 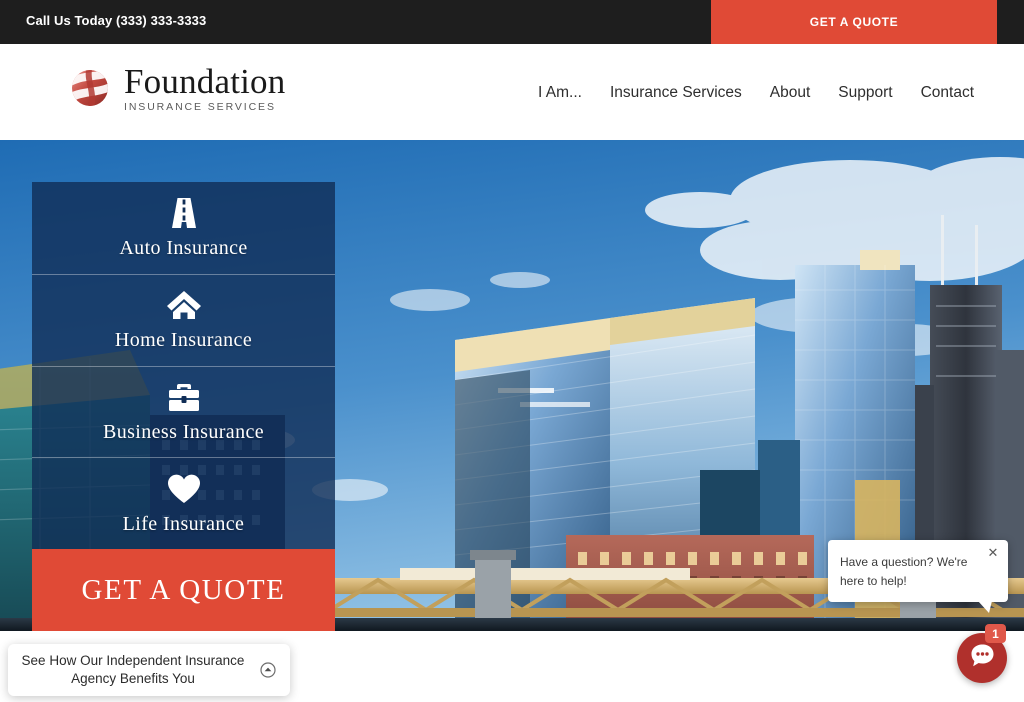 I want to click on hero-get-a-quote-label: GET A QUOTE, so click(x=183, y=589).